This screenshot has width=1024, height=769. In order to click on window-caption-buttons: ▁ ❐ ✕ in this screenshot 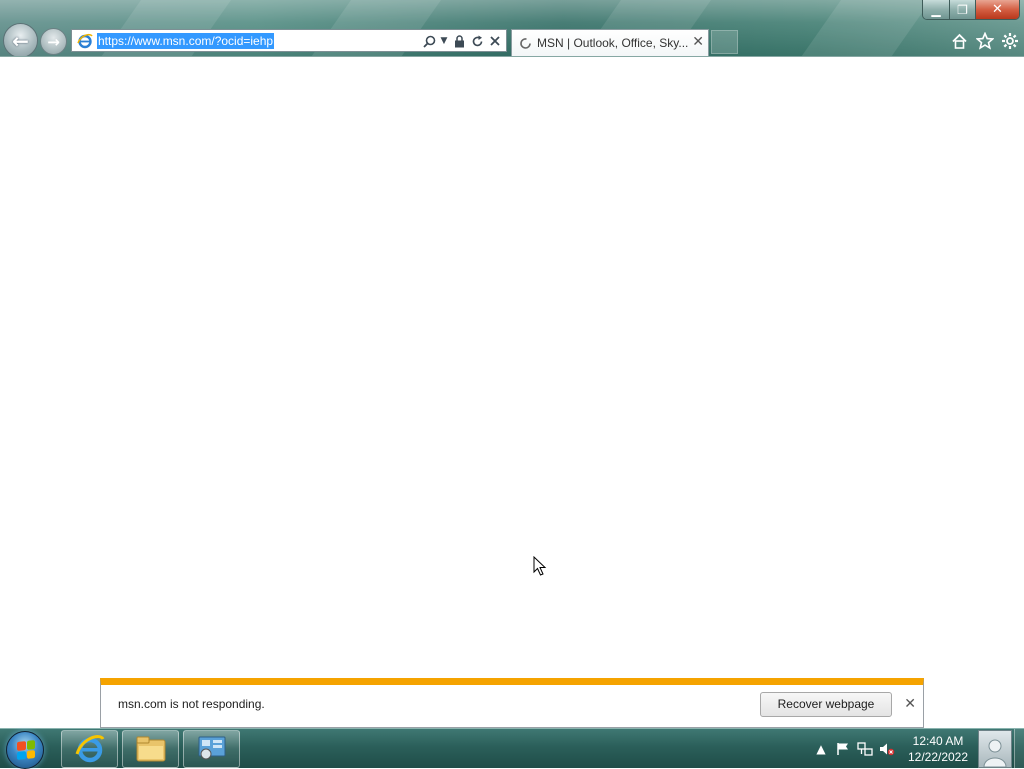, I will do `click(971, 10)`.